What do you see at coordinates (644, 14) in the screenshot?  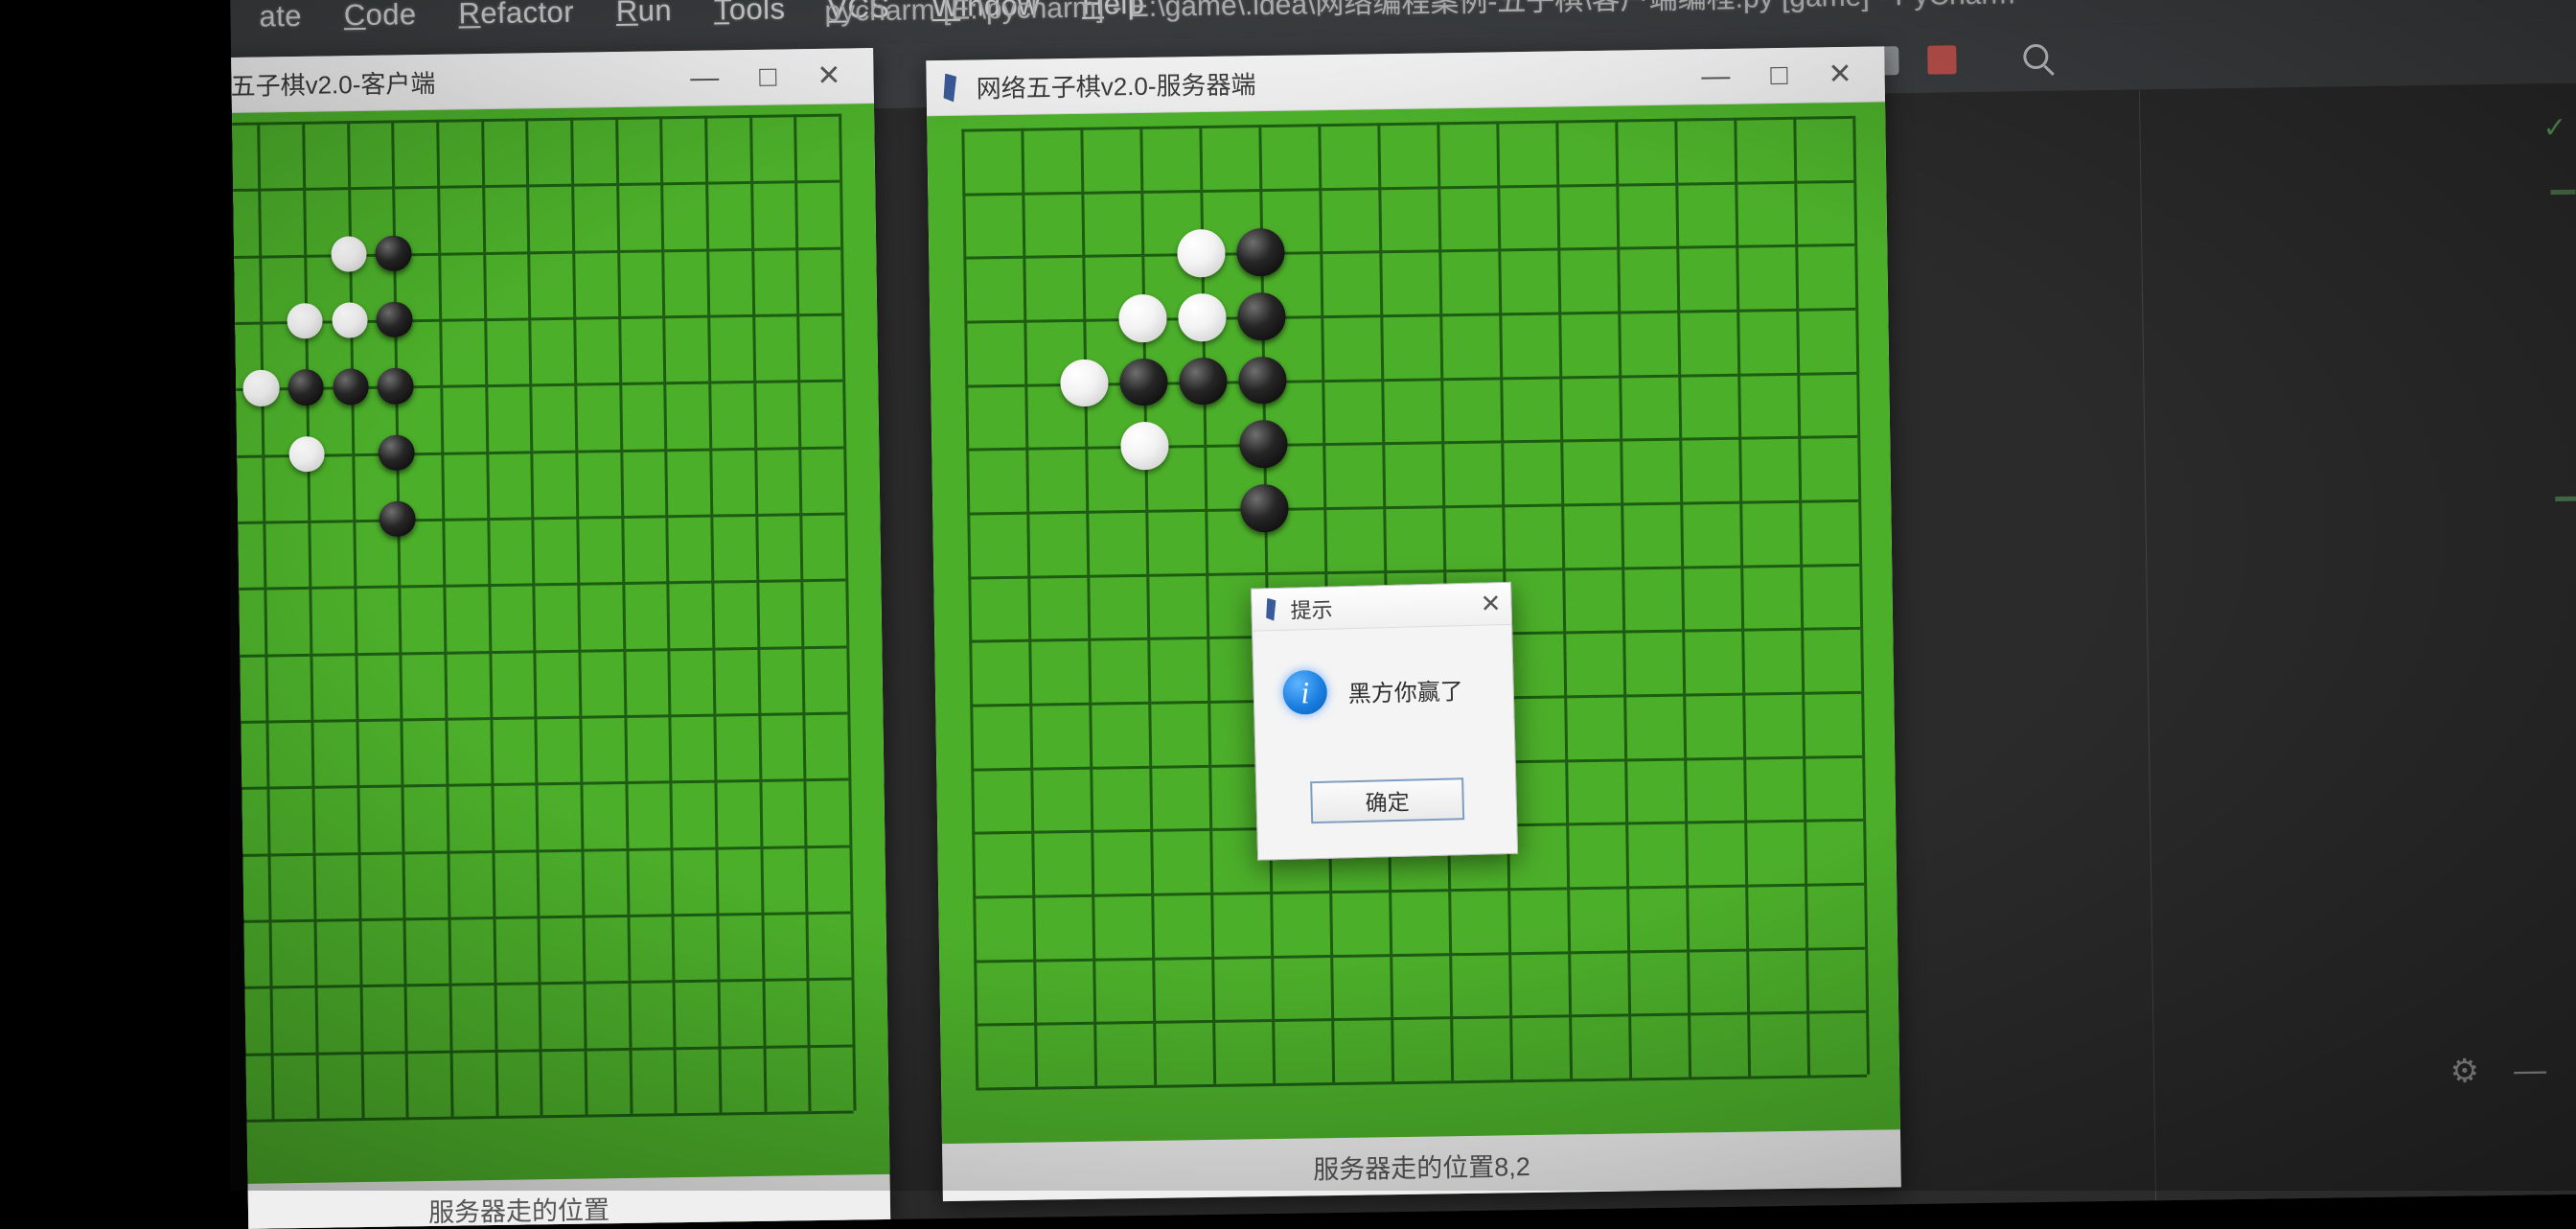 I see `menu-item-run: Run` at bounding box center [644, 14].